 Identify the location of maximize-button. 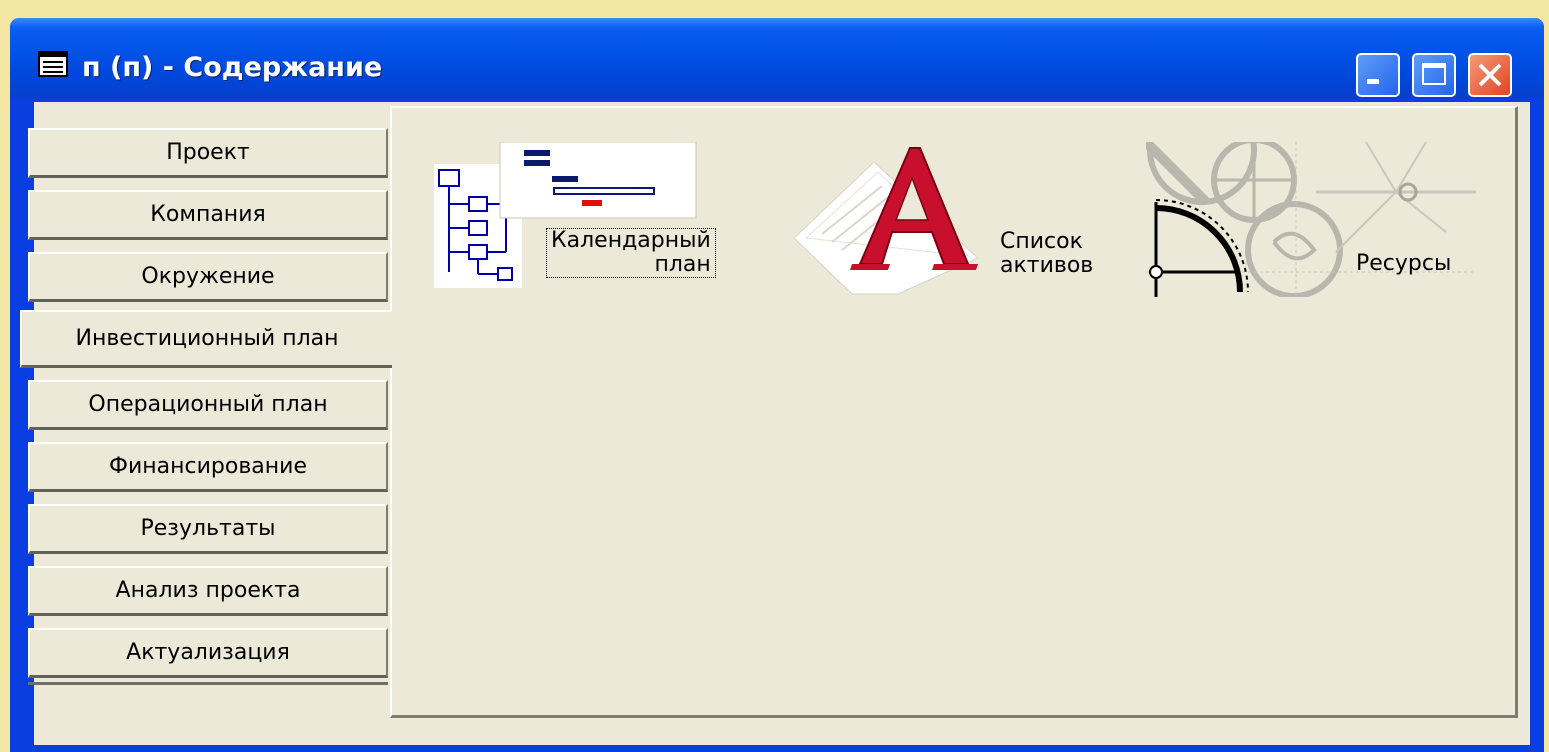
(1434, 75).